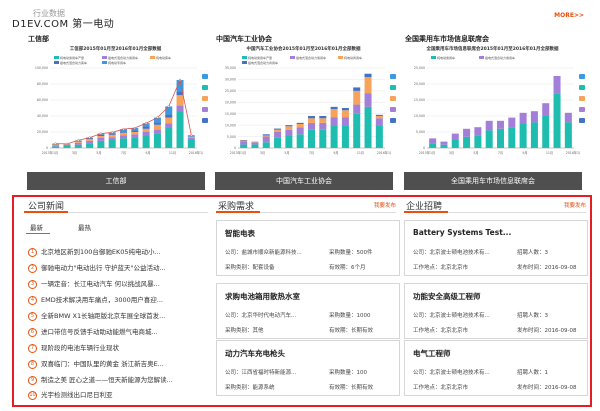  I want to click on tab-latest: 最新, so click(36, 227).